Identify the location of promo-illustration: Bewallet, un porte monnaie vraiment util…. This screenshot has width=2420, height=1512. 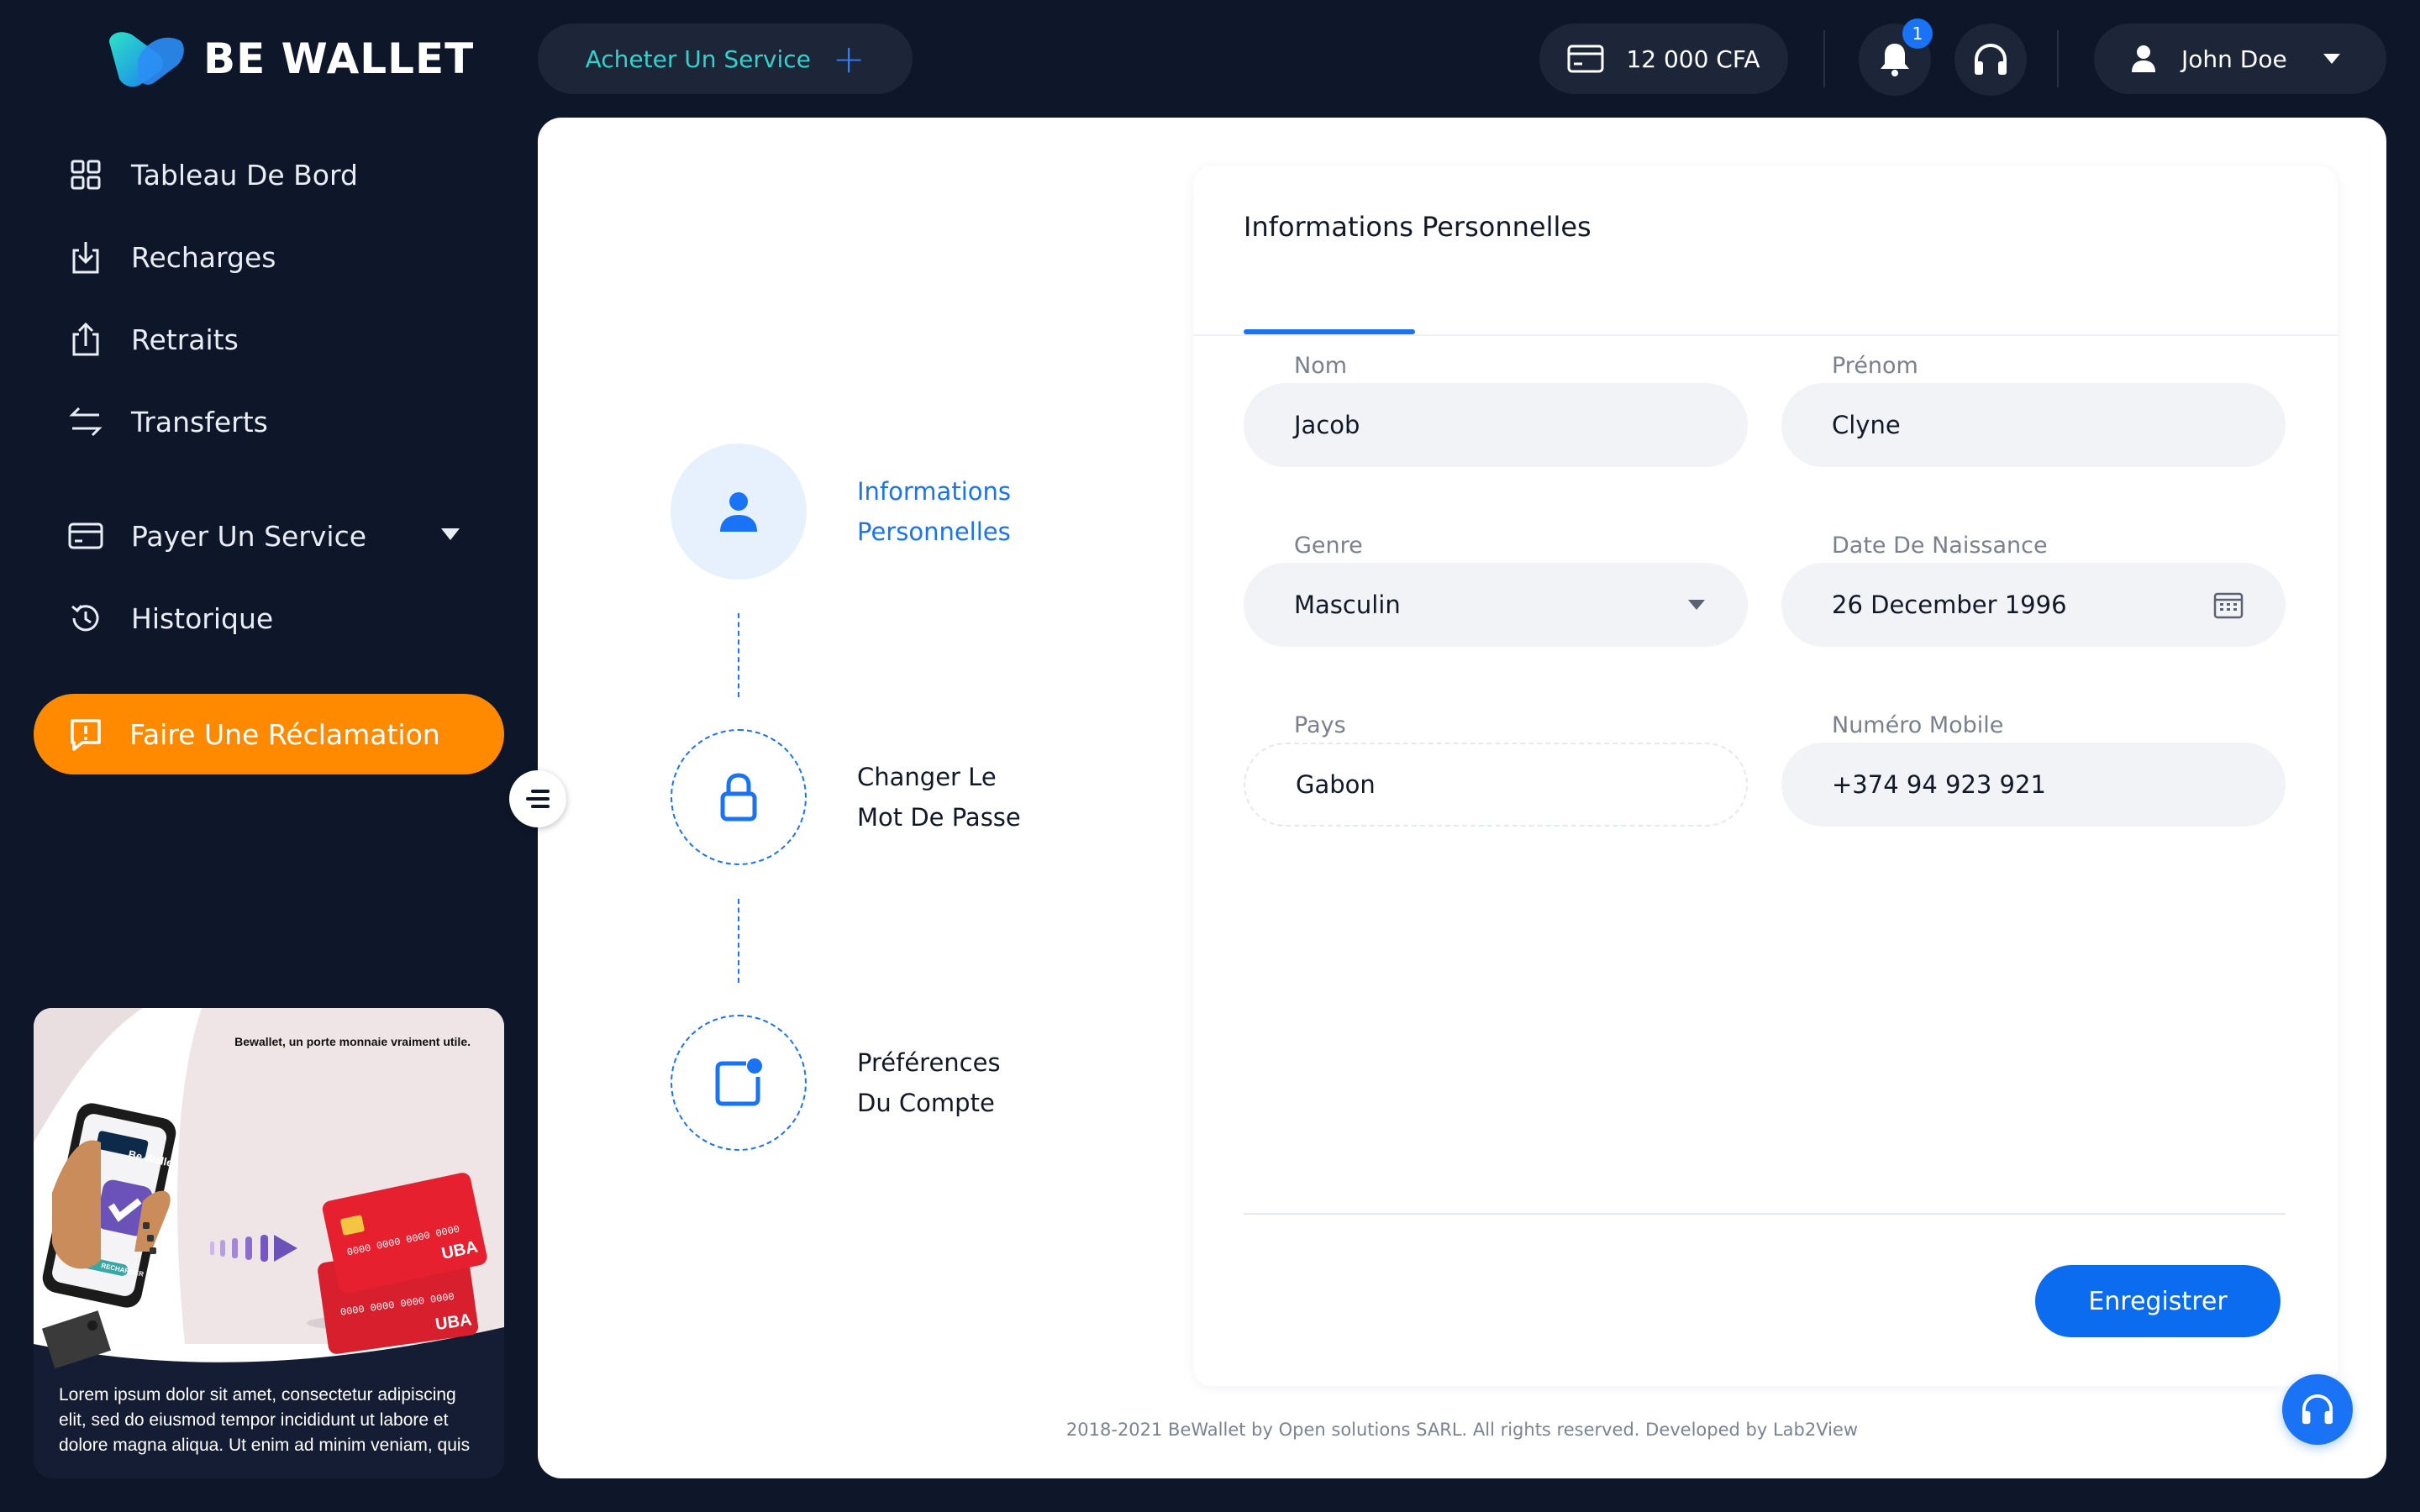
(269, 1188).